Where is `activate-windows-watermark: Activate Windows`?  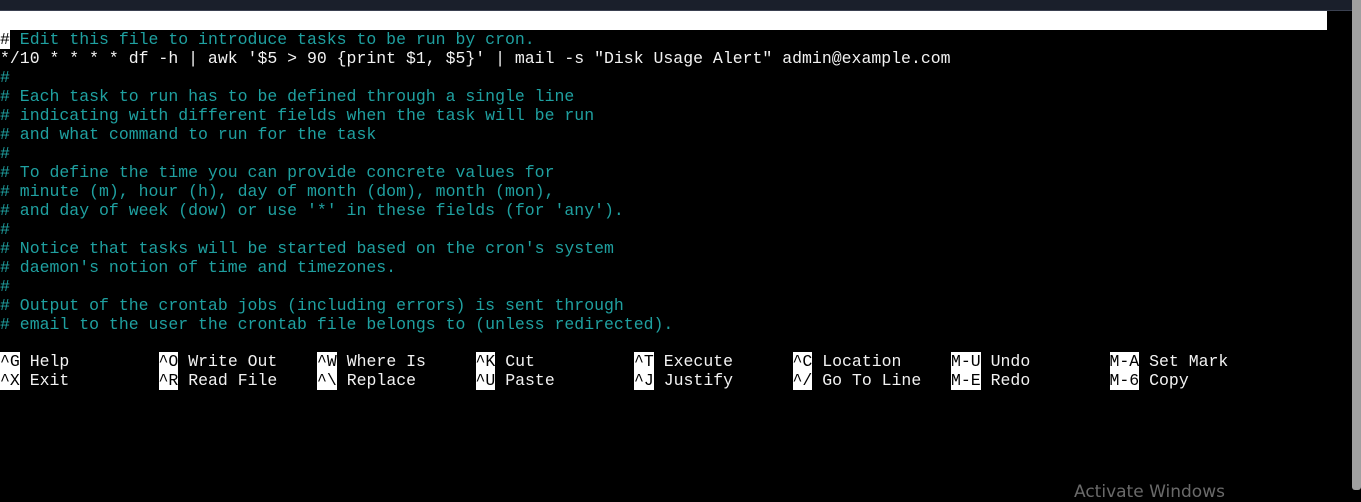 activate-windows-watermark: Activate Windows is located at coordinates (1149, 492).